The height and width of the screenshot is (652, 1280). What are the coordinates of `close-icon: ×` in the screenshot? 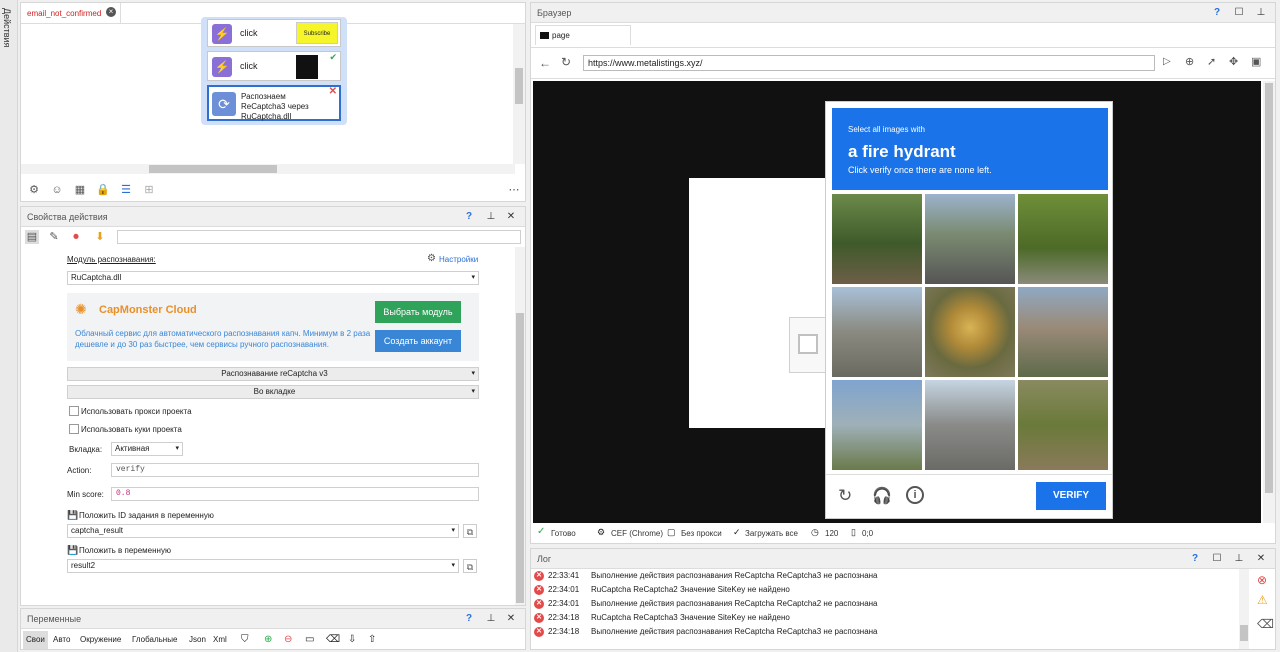 It's located at (111, 12).